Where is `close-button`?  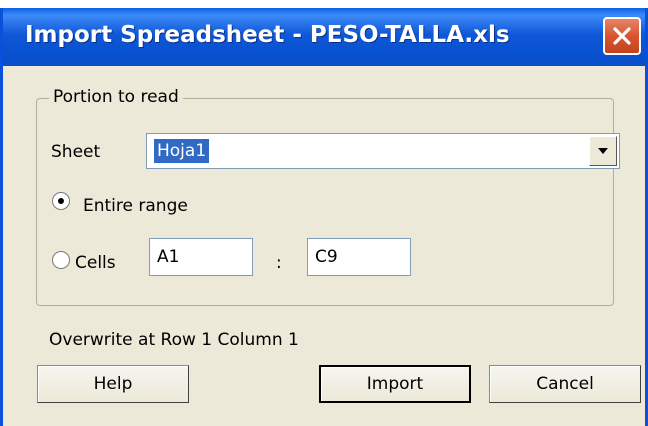
close-button is located at coordinates (622, 36).